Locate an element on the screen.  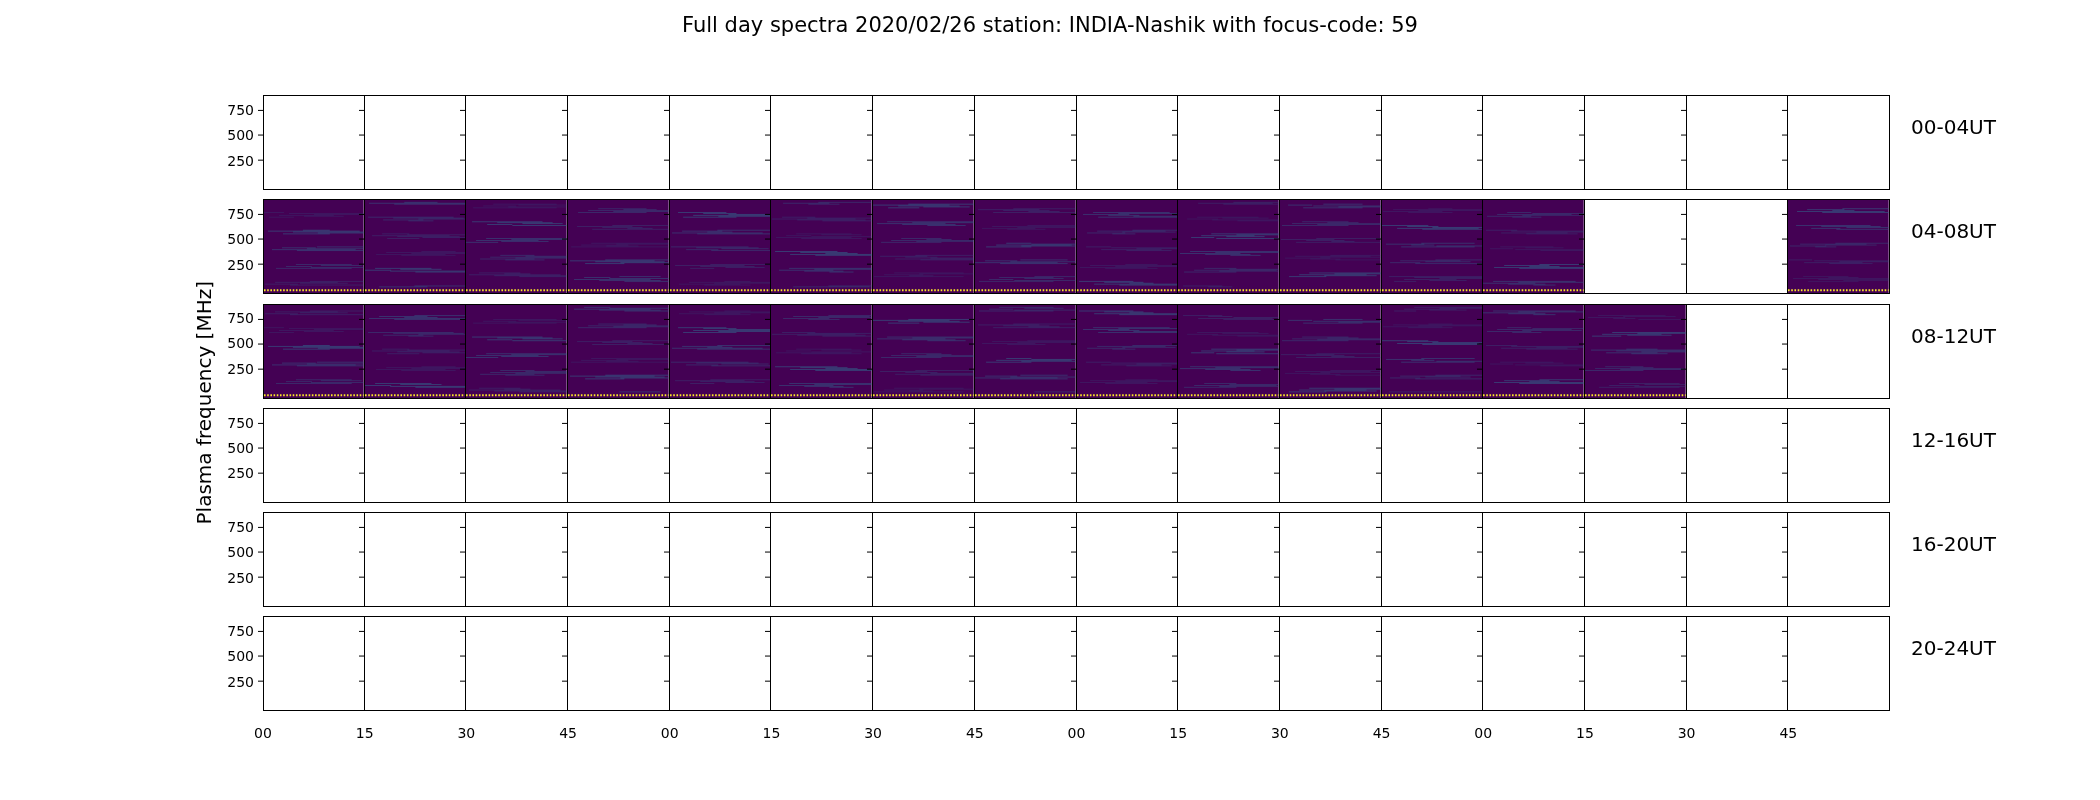
row-label: 12-16UT is located at coordinates (1953, 439).